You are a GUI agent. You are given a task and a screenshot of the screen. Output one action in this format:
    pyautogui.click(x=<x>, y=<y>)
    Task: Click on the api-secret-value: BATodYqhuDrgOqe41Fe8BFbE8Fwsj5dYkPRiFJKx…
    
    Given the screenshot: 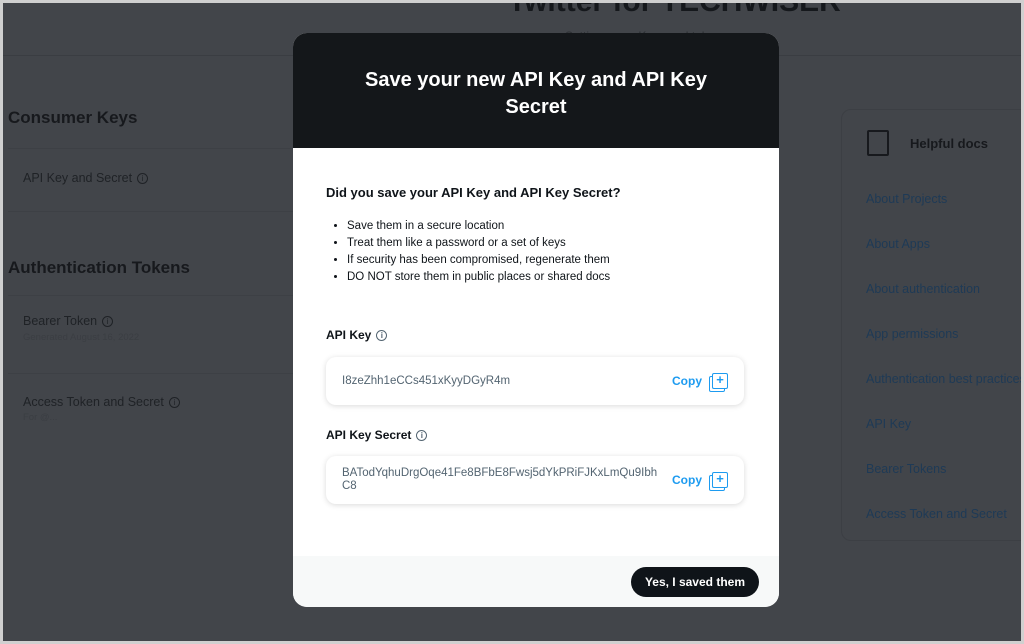 What is the action you would take?
    pyautogui.click(x=501, y=480)
    